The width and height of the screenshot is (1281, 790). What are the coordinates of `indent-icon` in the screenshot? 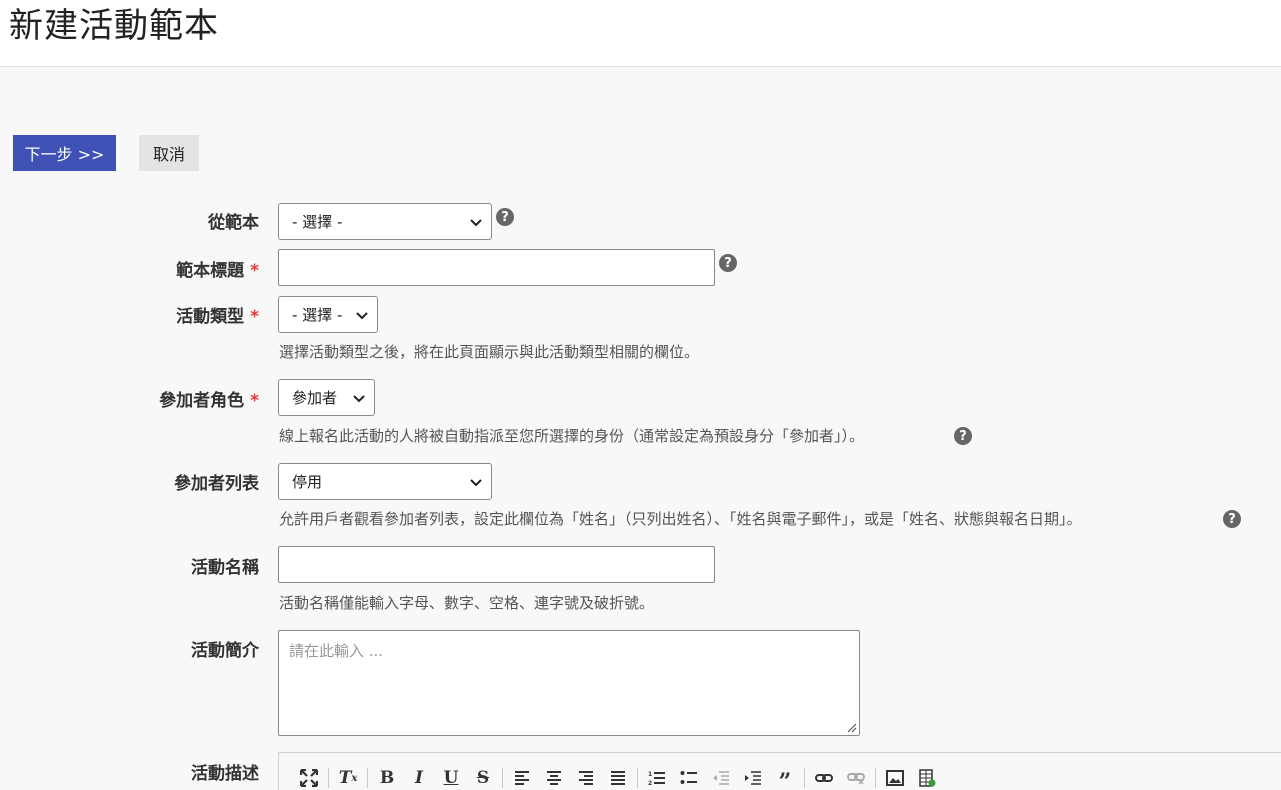 It's located at (753, 778).